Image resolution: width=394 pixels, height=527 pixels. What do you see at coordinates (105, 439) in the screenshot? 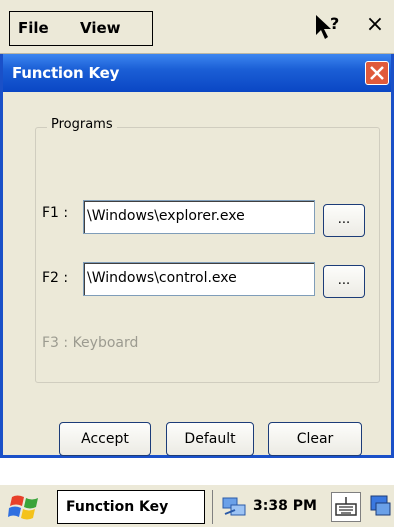
I see `accept-button: Accept` at bounding box center [105, 439].